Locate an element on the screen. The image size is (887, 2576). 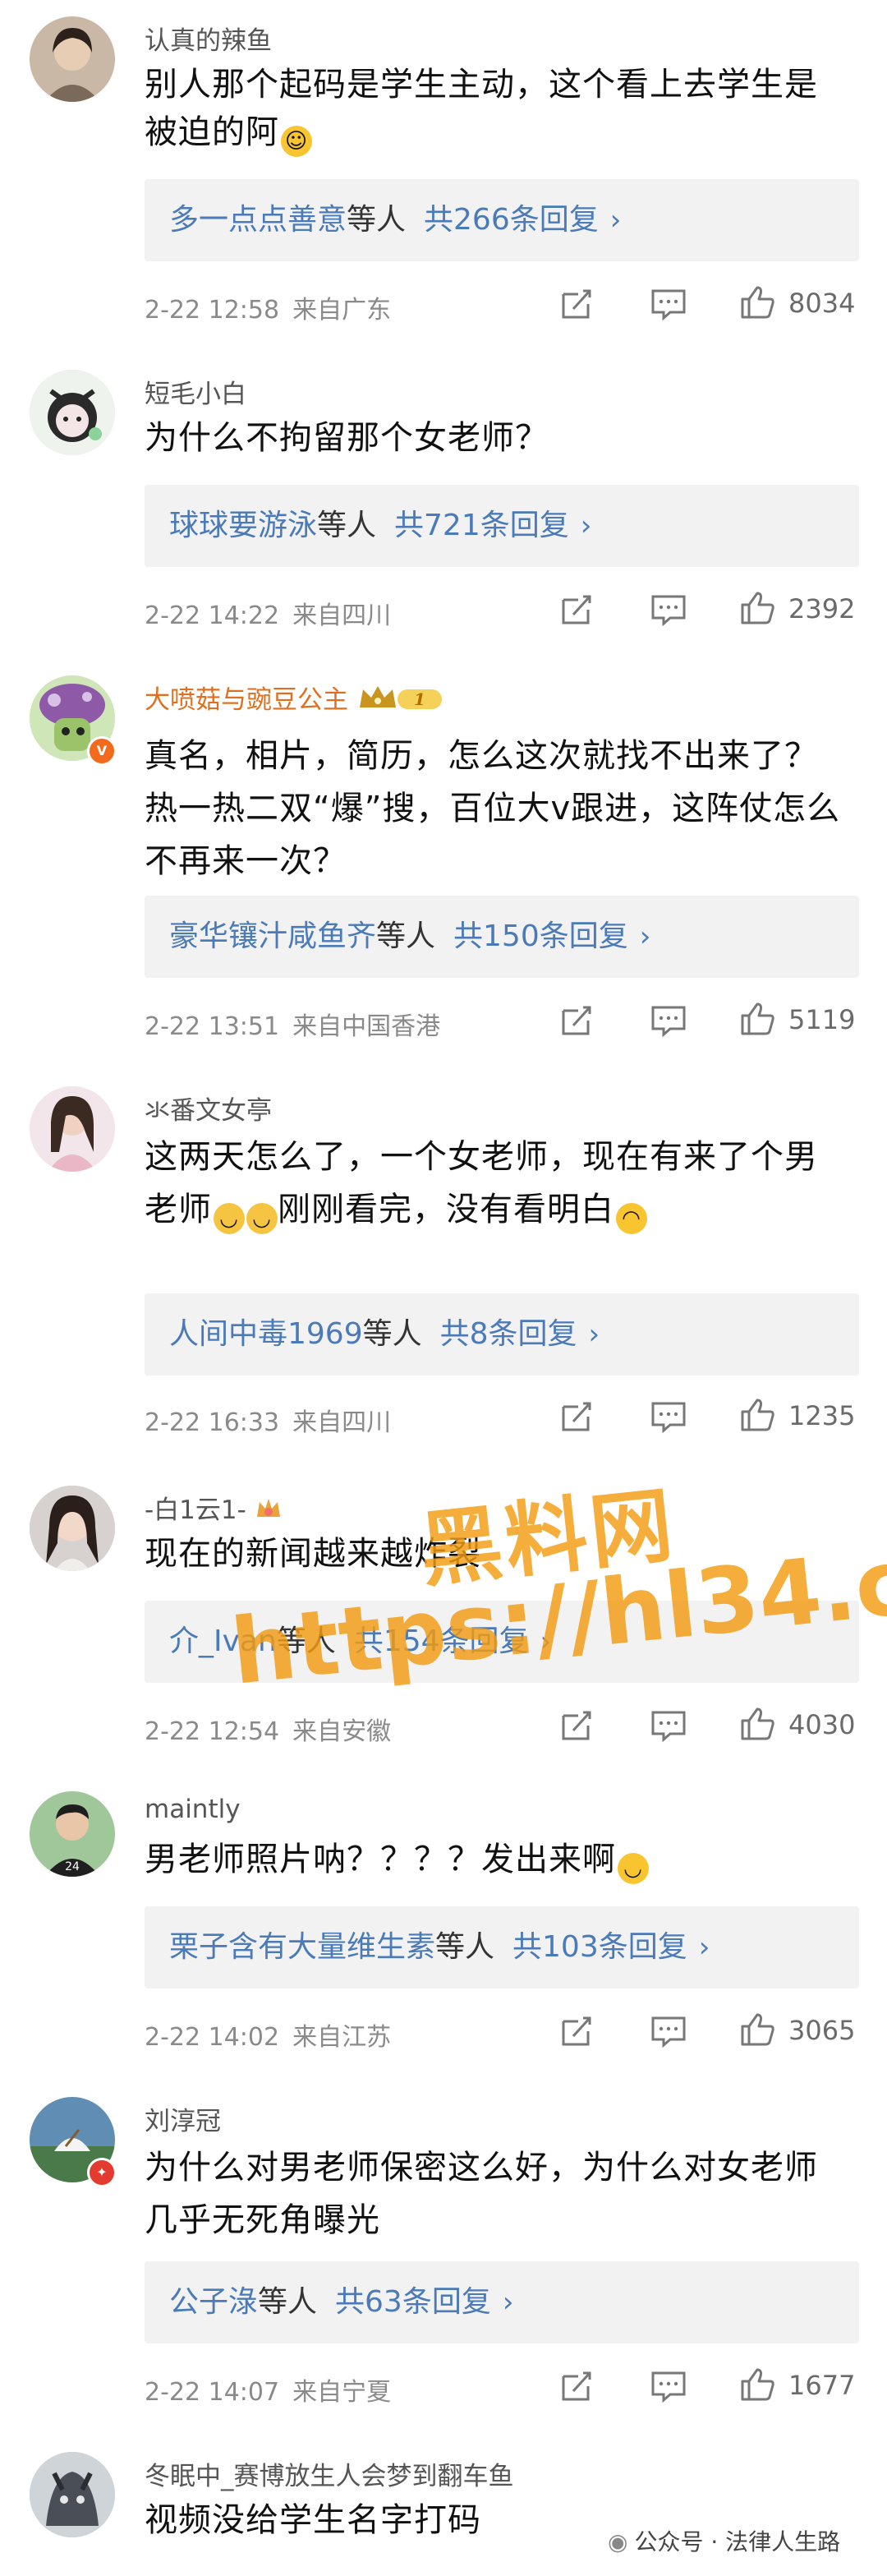
comment-meta: 2-22 14:02 来自江苏 is located at coordinates (268, 2034).